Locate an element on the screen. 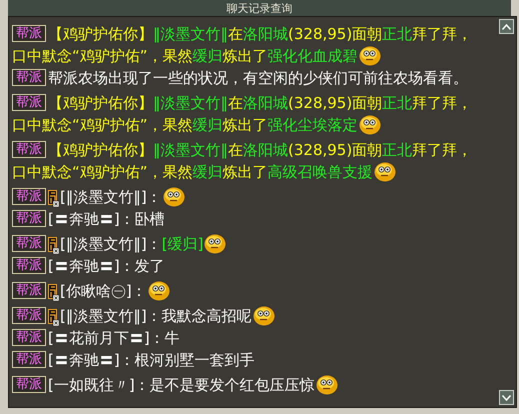  chat-text: 强化尘埃落定 is located at coordinates (313, 125).